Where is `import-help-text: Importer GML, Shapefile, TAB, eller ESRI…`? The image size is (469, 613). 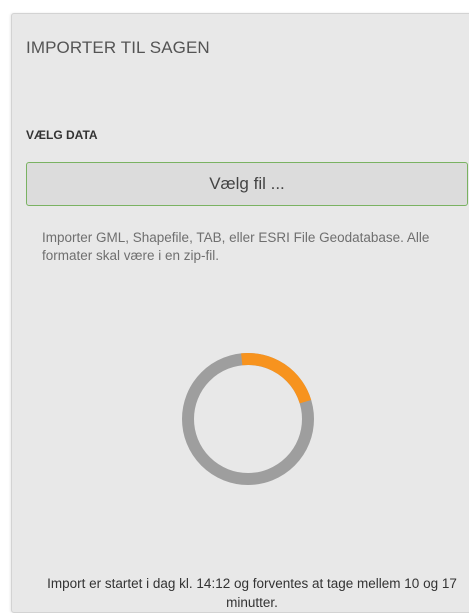 import-help-text: Importer GML, Shapefile, TAB, eller ESRI… is located at coordinates (236, 246).